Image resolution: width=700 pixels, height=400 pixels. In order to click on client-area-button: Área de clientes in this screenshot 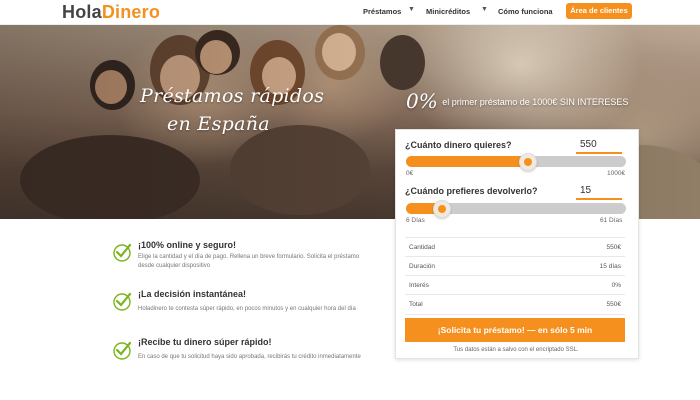, I will do `click(599, 11)`.